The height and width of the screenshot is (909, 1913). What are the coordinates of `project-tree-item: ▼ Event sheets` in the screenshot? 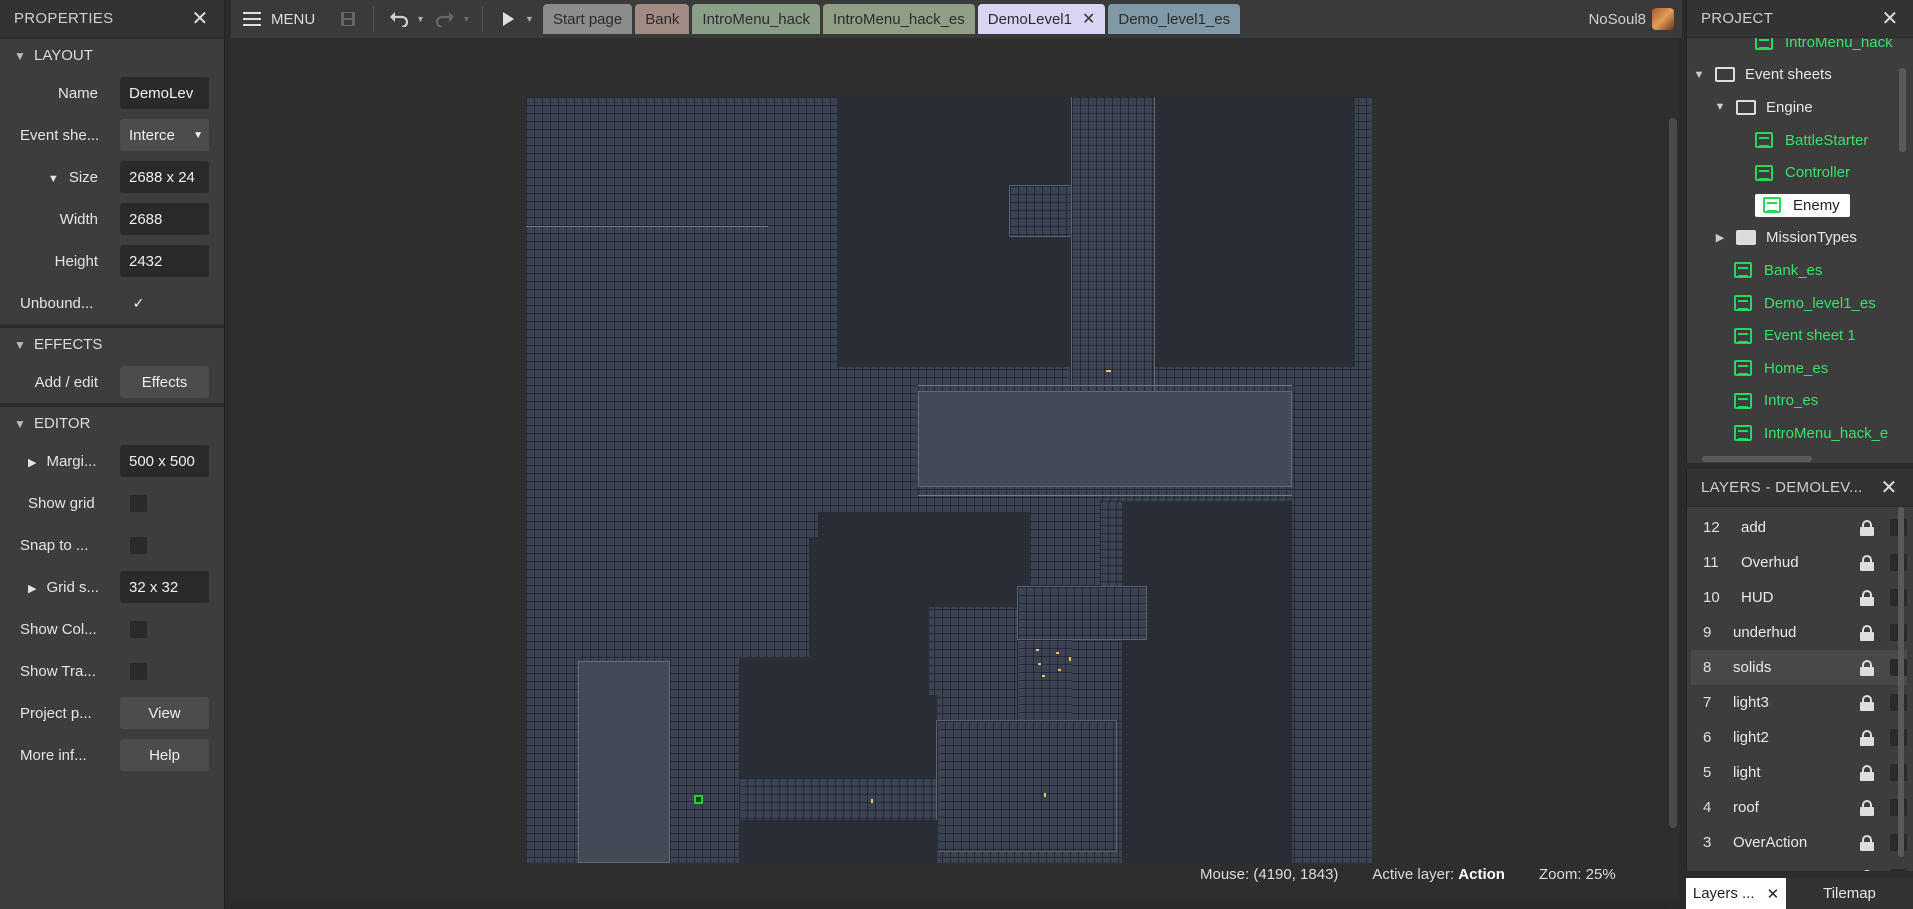 It's located at (1794, 75).